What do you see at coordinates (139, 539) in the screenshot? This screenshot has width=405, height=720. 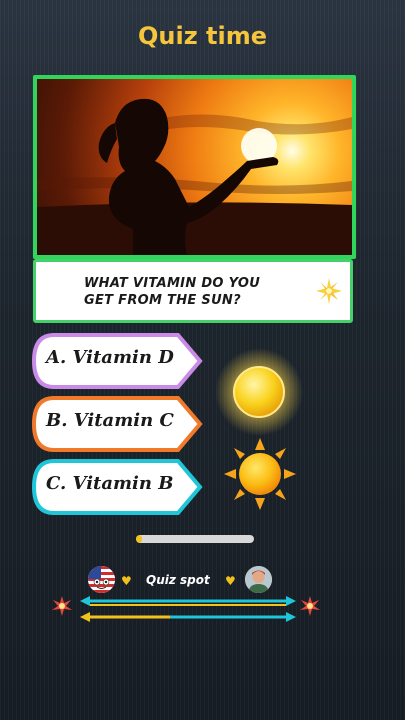 I see `timer-progress-fill` at bounding box center [139, 539].